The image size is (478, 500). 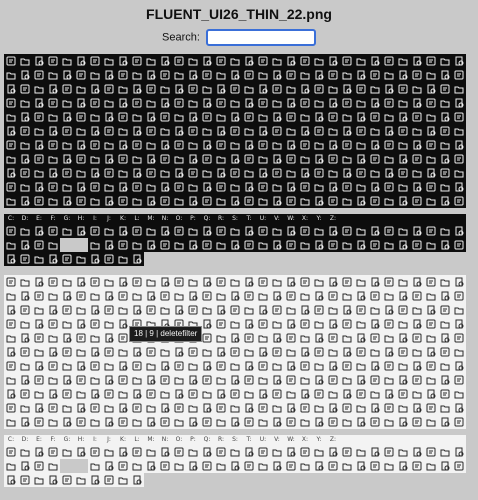 I want to click on drive-letter-label: F:, so click(x=53, y=219).